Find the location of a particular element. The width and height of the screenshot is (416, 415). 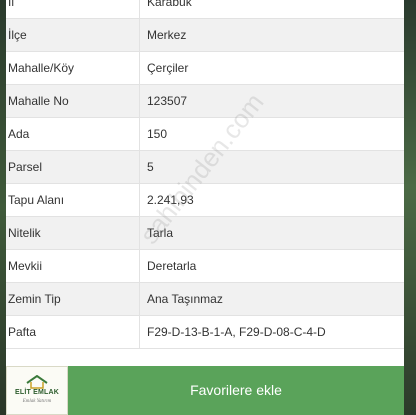

row-value: 2.241,93 is located at coordinates (170, 200).